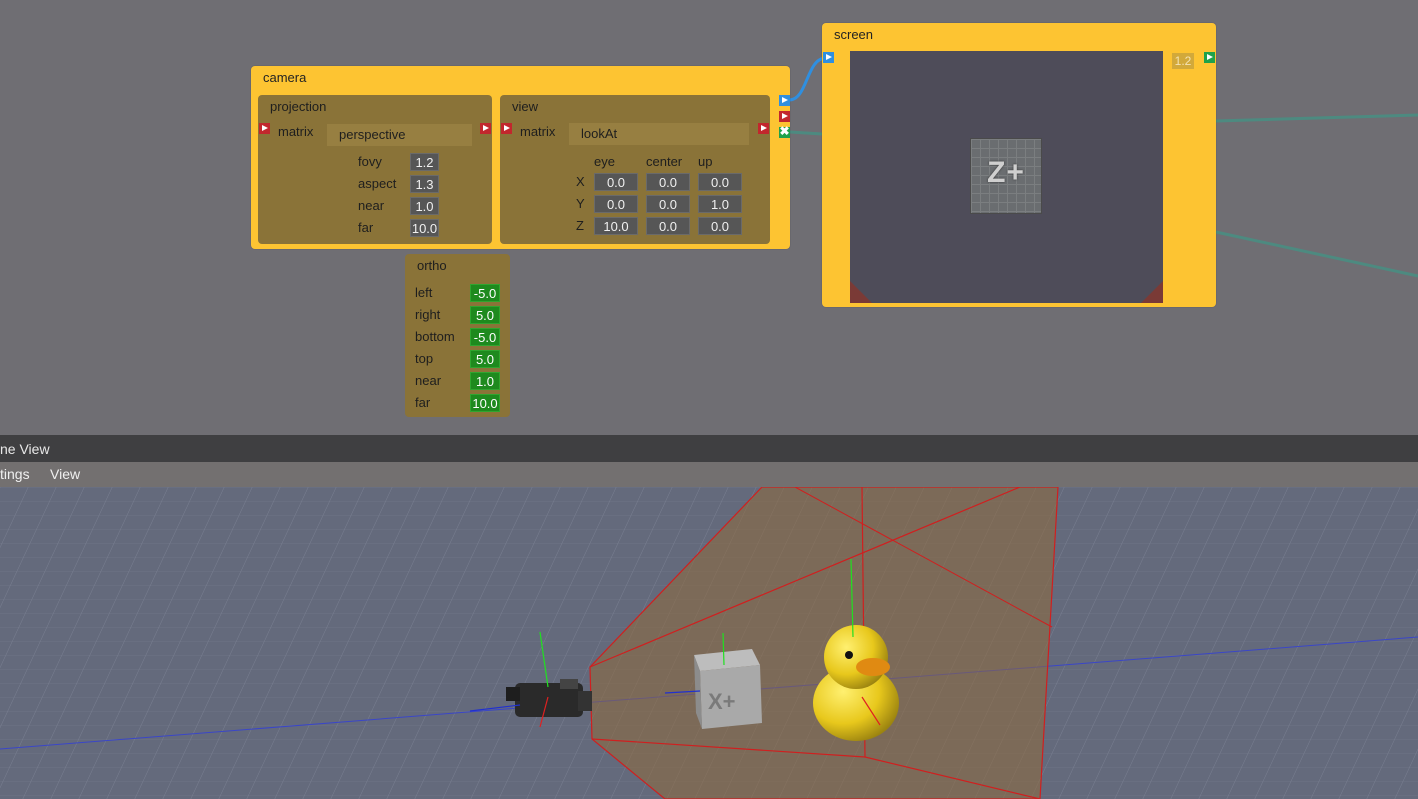  I want to click on screen-preview-cube: Z+, so click(1006, 176).